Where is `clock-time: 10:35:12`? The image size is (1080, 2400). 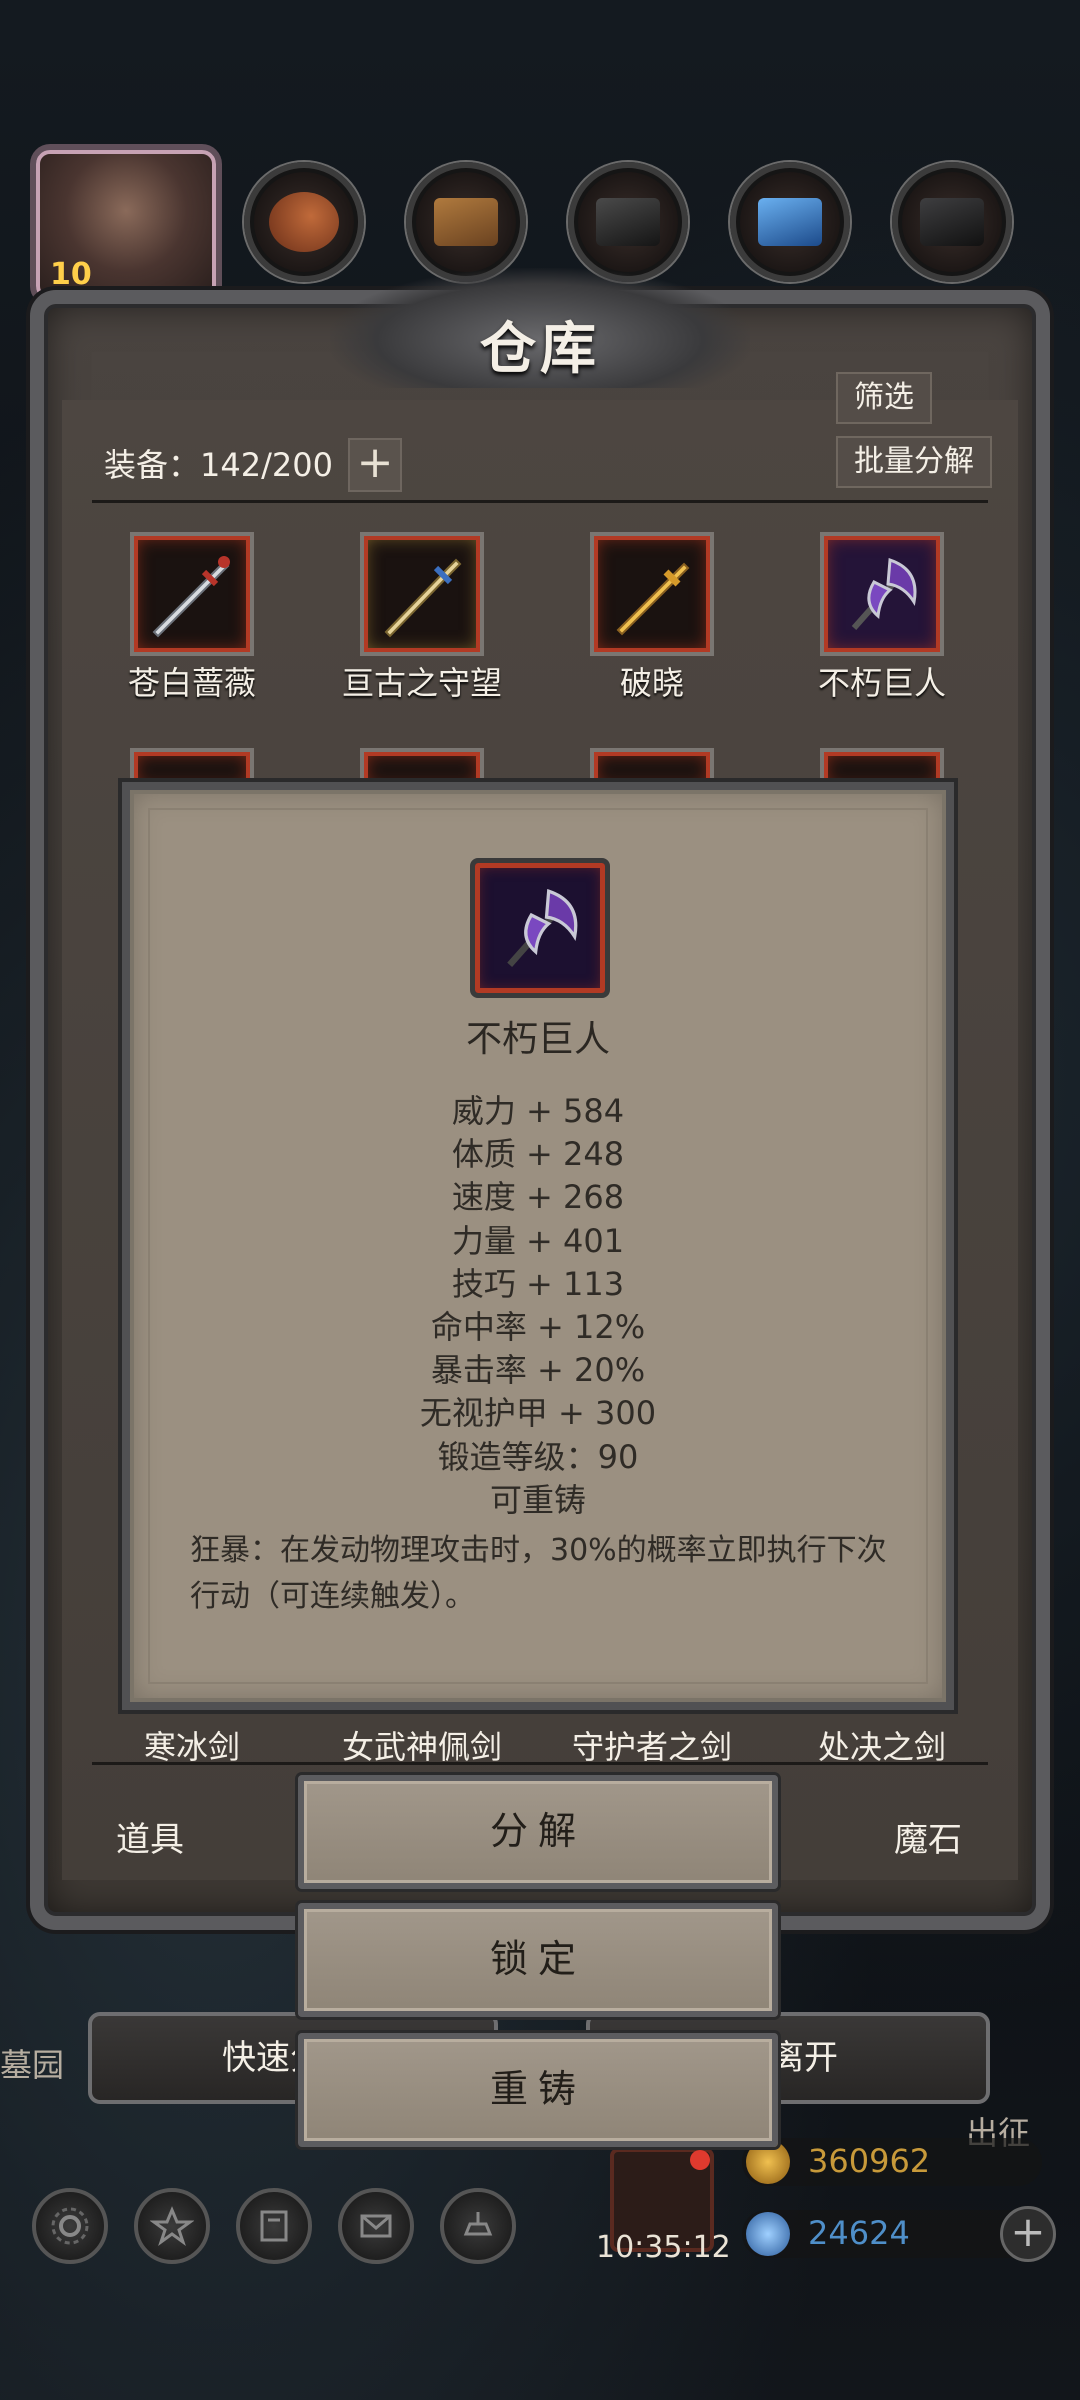
clock-time: 10:35:12 is located at coordinates (663, 2247).